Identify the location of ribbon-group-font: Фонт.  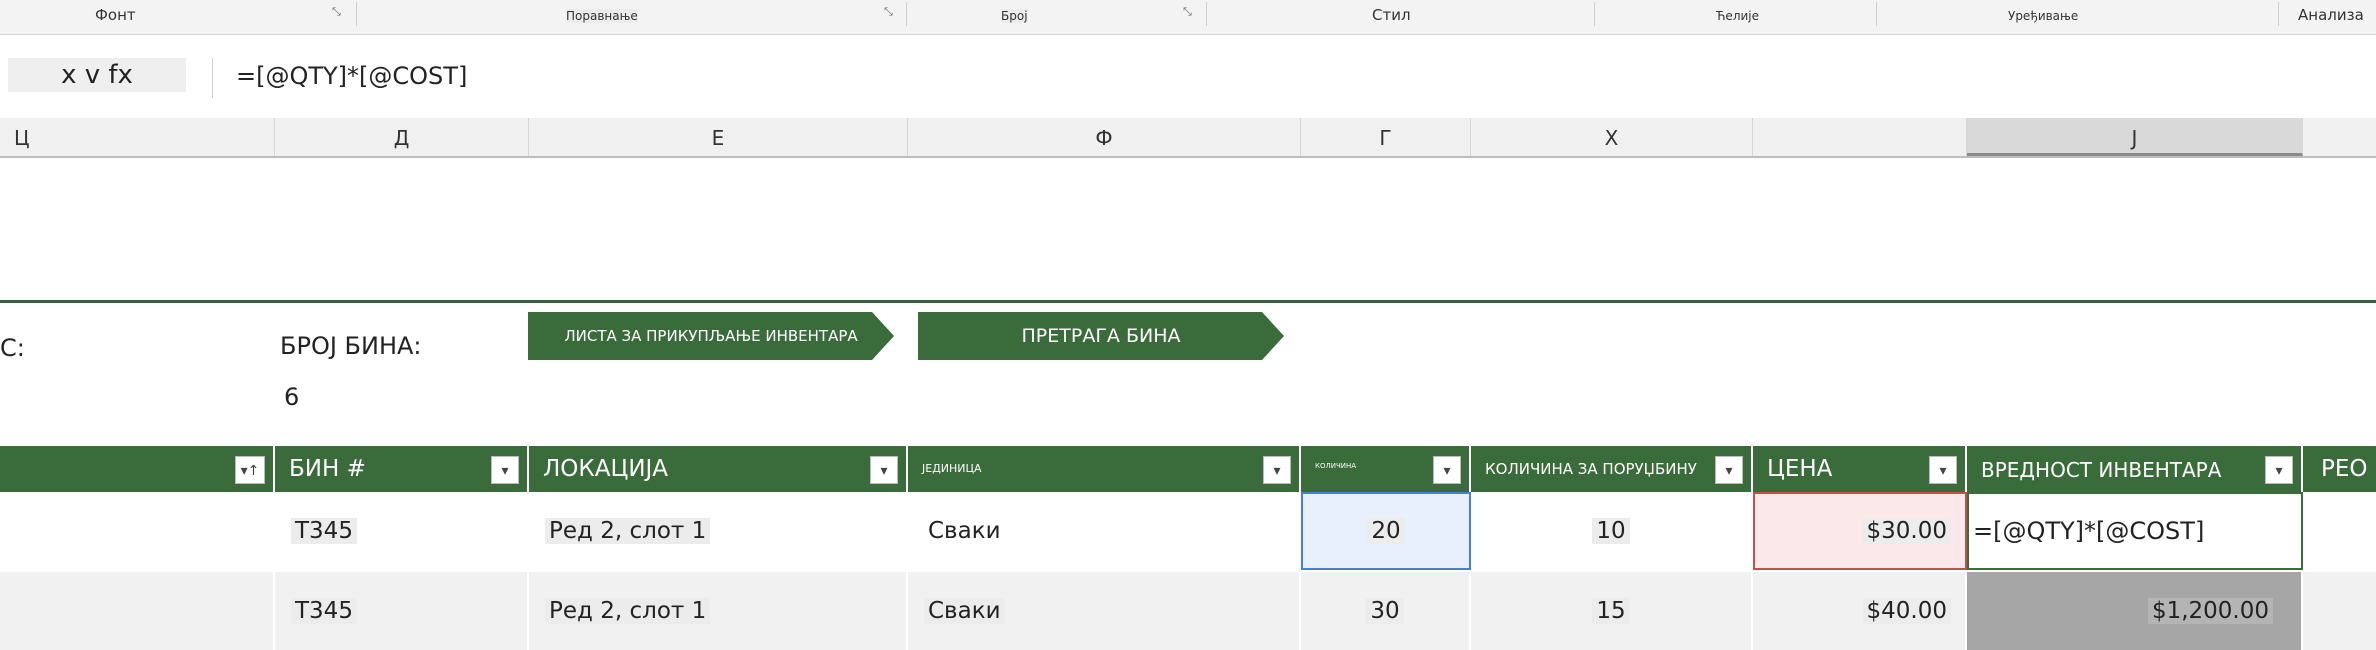
(115, 15).